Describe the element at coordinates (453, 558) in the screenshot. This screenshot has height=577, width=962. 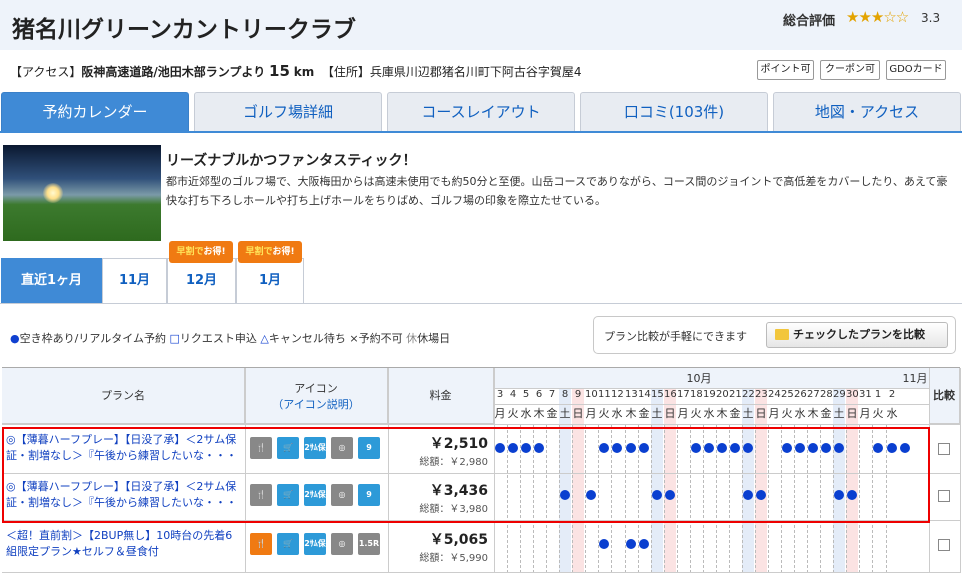
I see `plan-total-price: 総額：￥5,990` at that location.